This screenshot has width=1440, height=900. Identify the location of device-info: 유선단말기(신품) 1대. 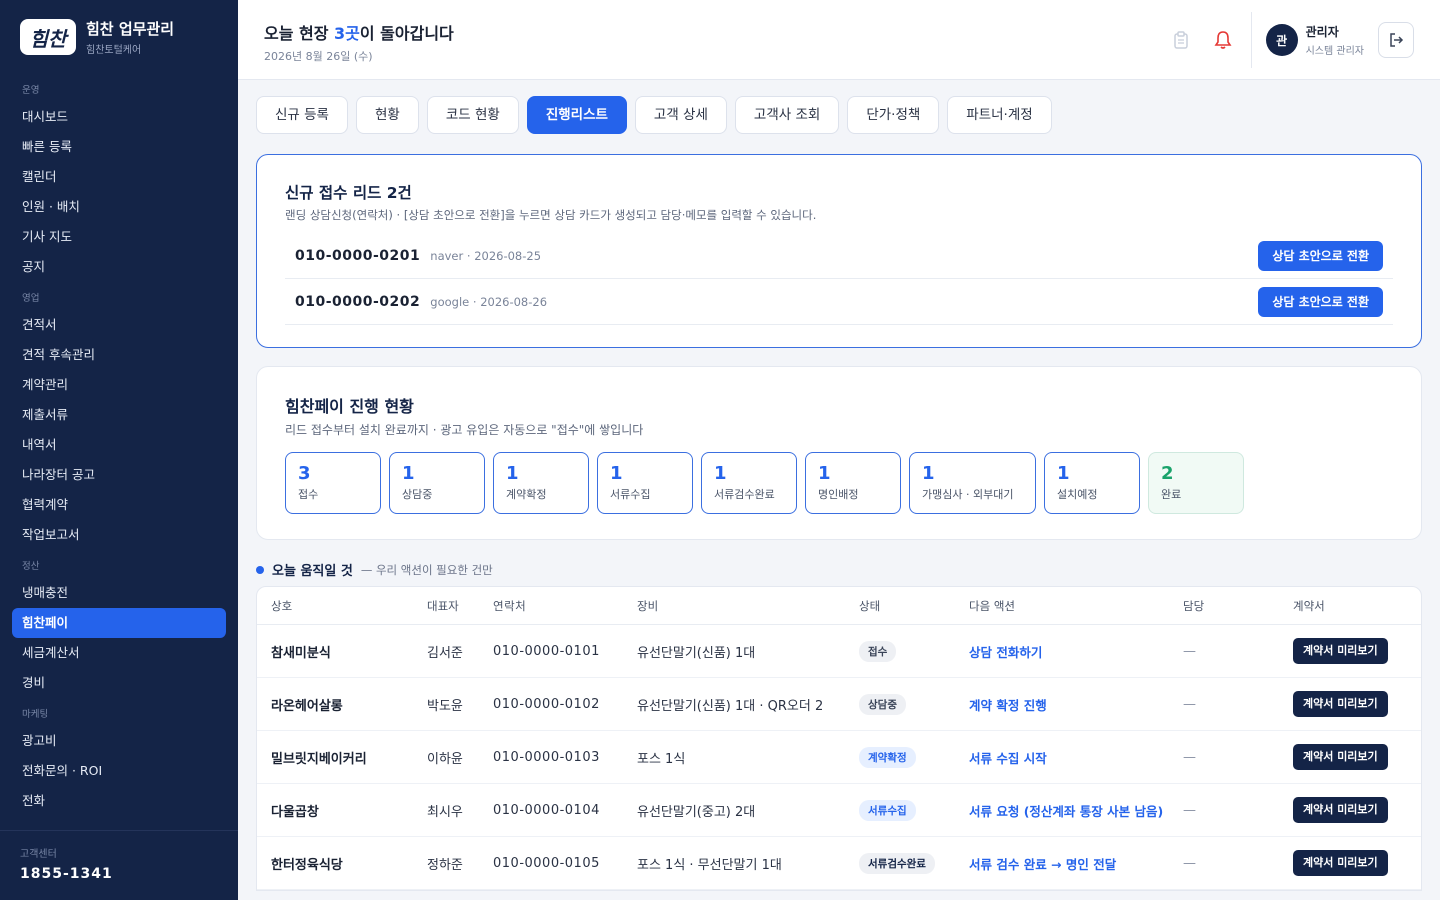
(696, 653).